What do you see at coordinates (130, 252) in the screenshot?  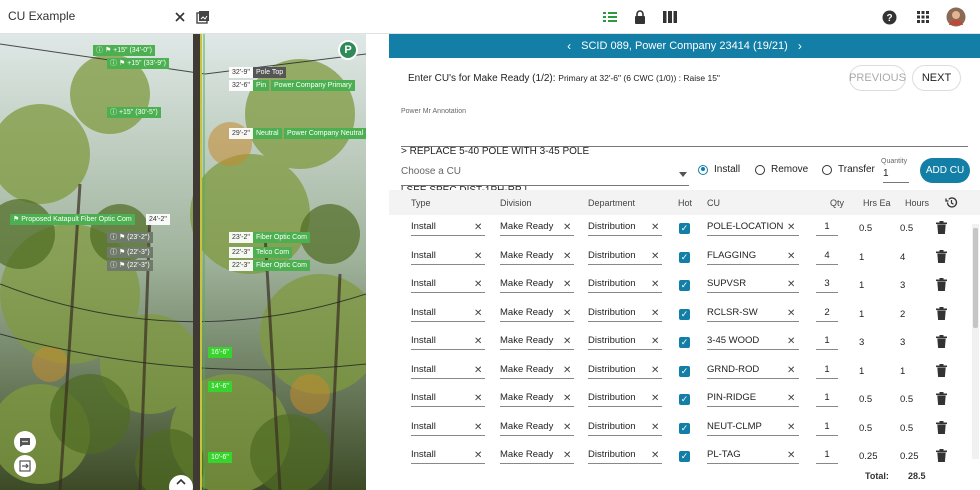 I see `tag-height-2: ⓘ ⚑ (22'-3")` at bounding box center [130, 252].